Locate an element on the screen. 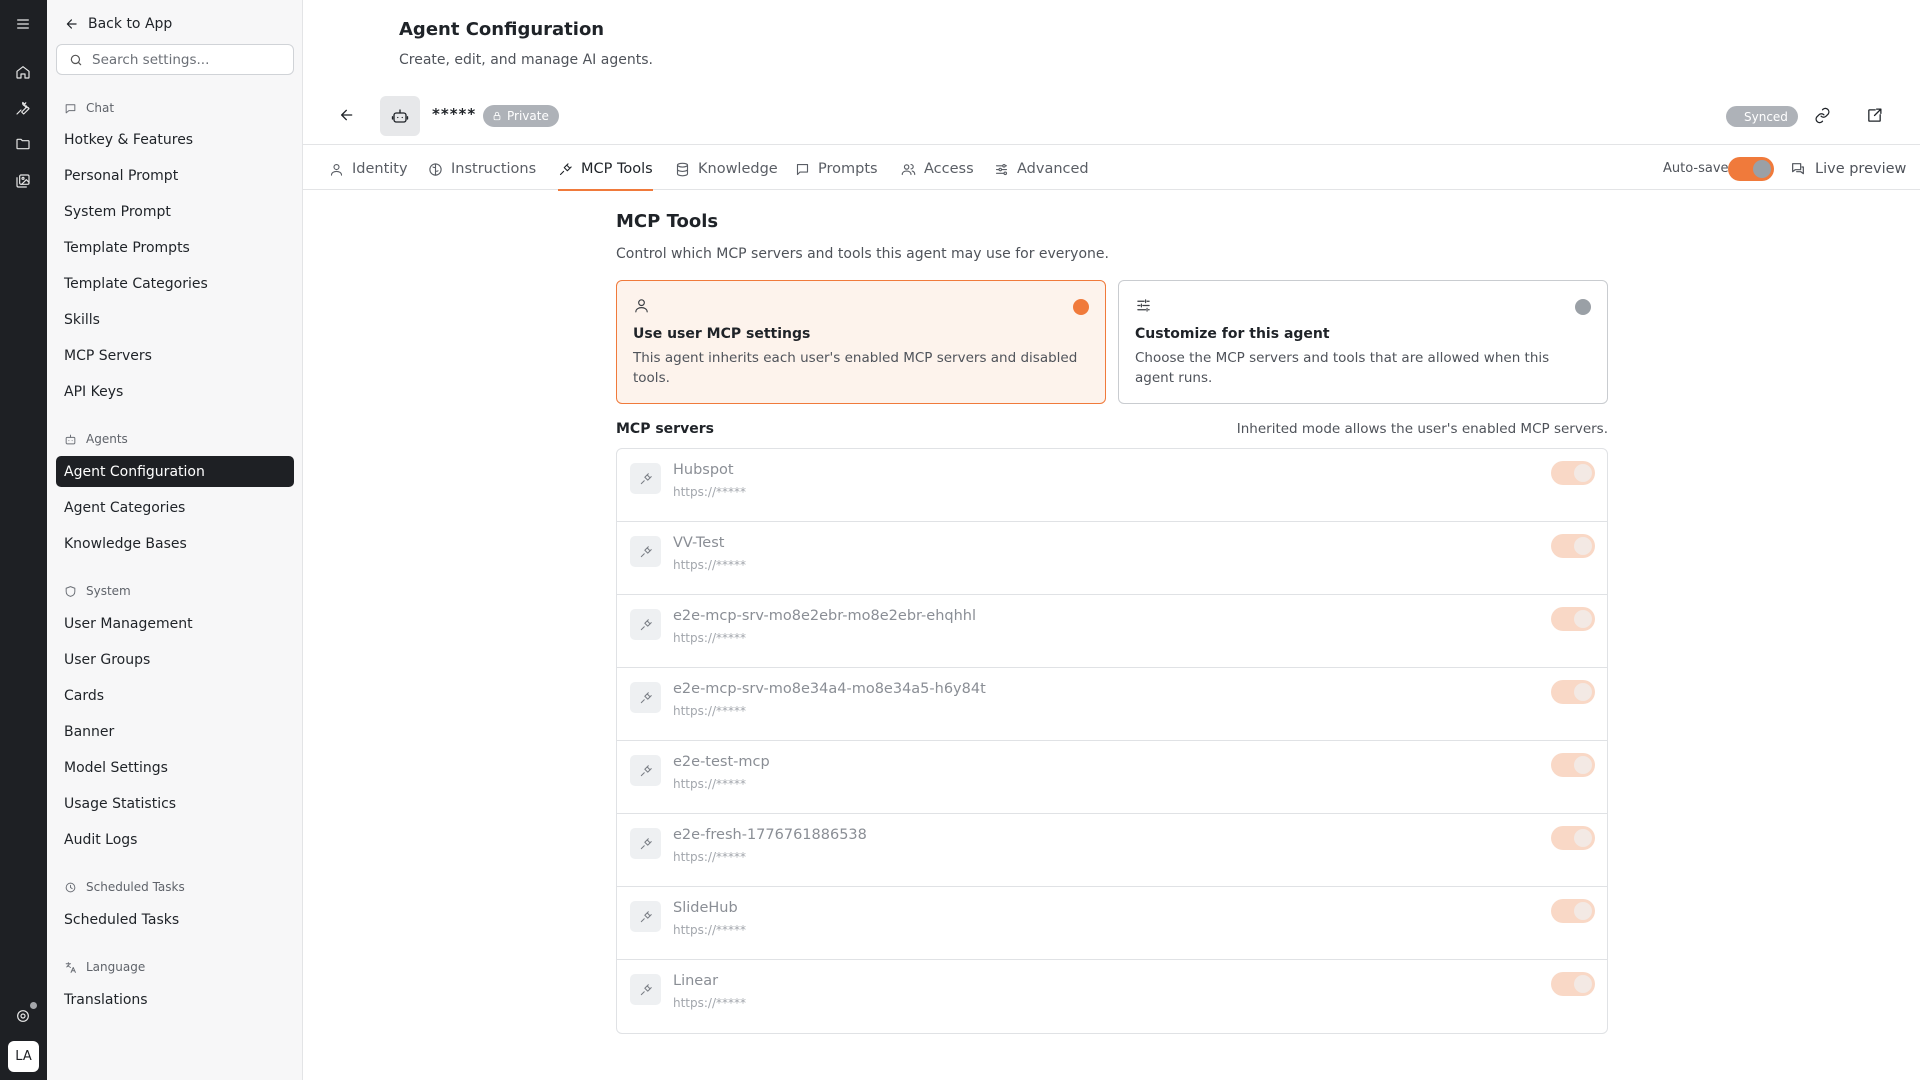 This screenshot has width=1920, height=1080. sidebar-item-user-management: User Management is located at coordinates (175, 623).